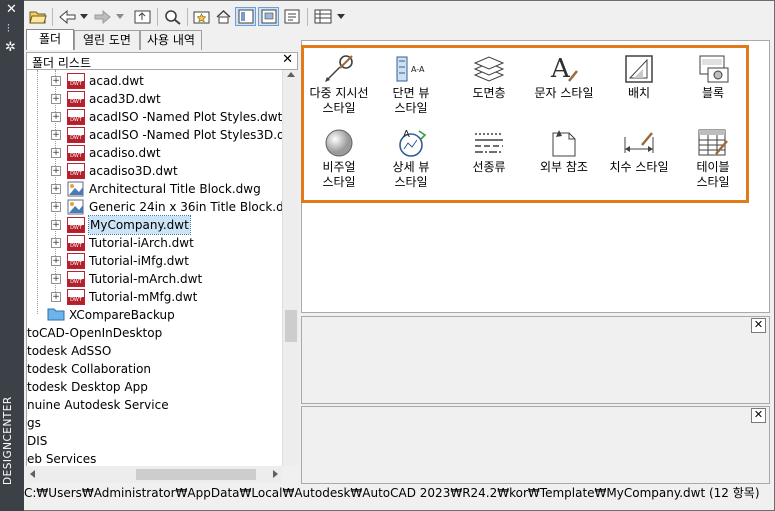 The image size is (775, 511). What do you see at coordinates (564, 69) in the screenshot?
I see `text-style-icon: A` at bounding box center [564, 69].